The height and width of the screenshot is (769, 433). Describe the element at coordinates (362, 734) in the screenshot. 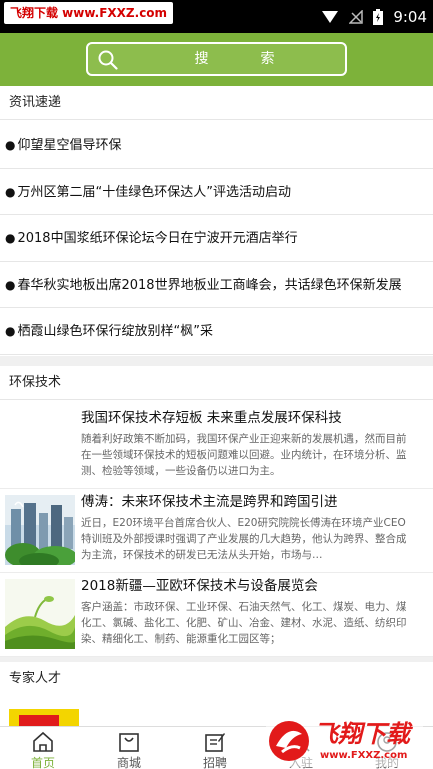

I see `watermark-brand: 飞翔下载` at that location.